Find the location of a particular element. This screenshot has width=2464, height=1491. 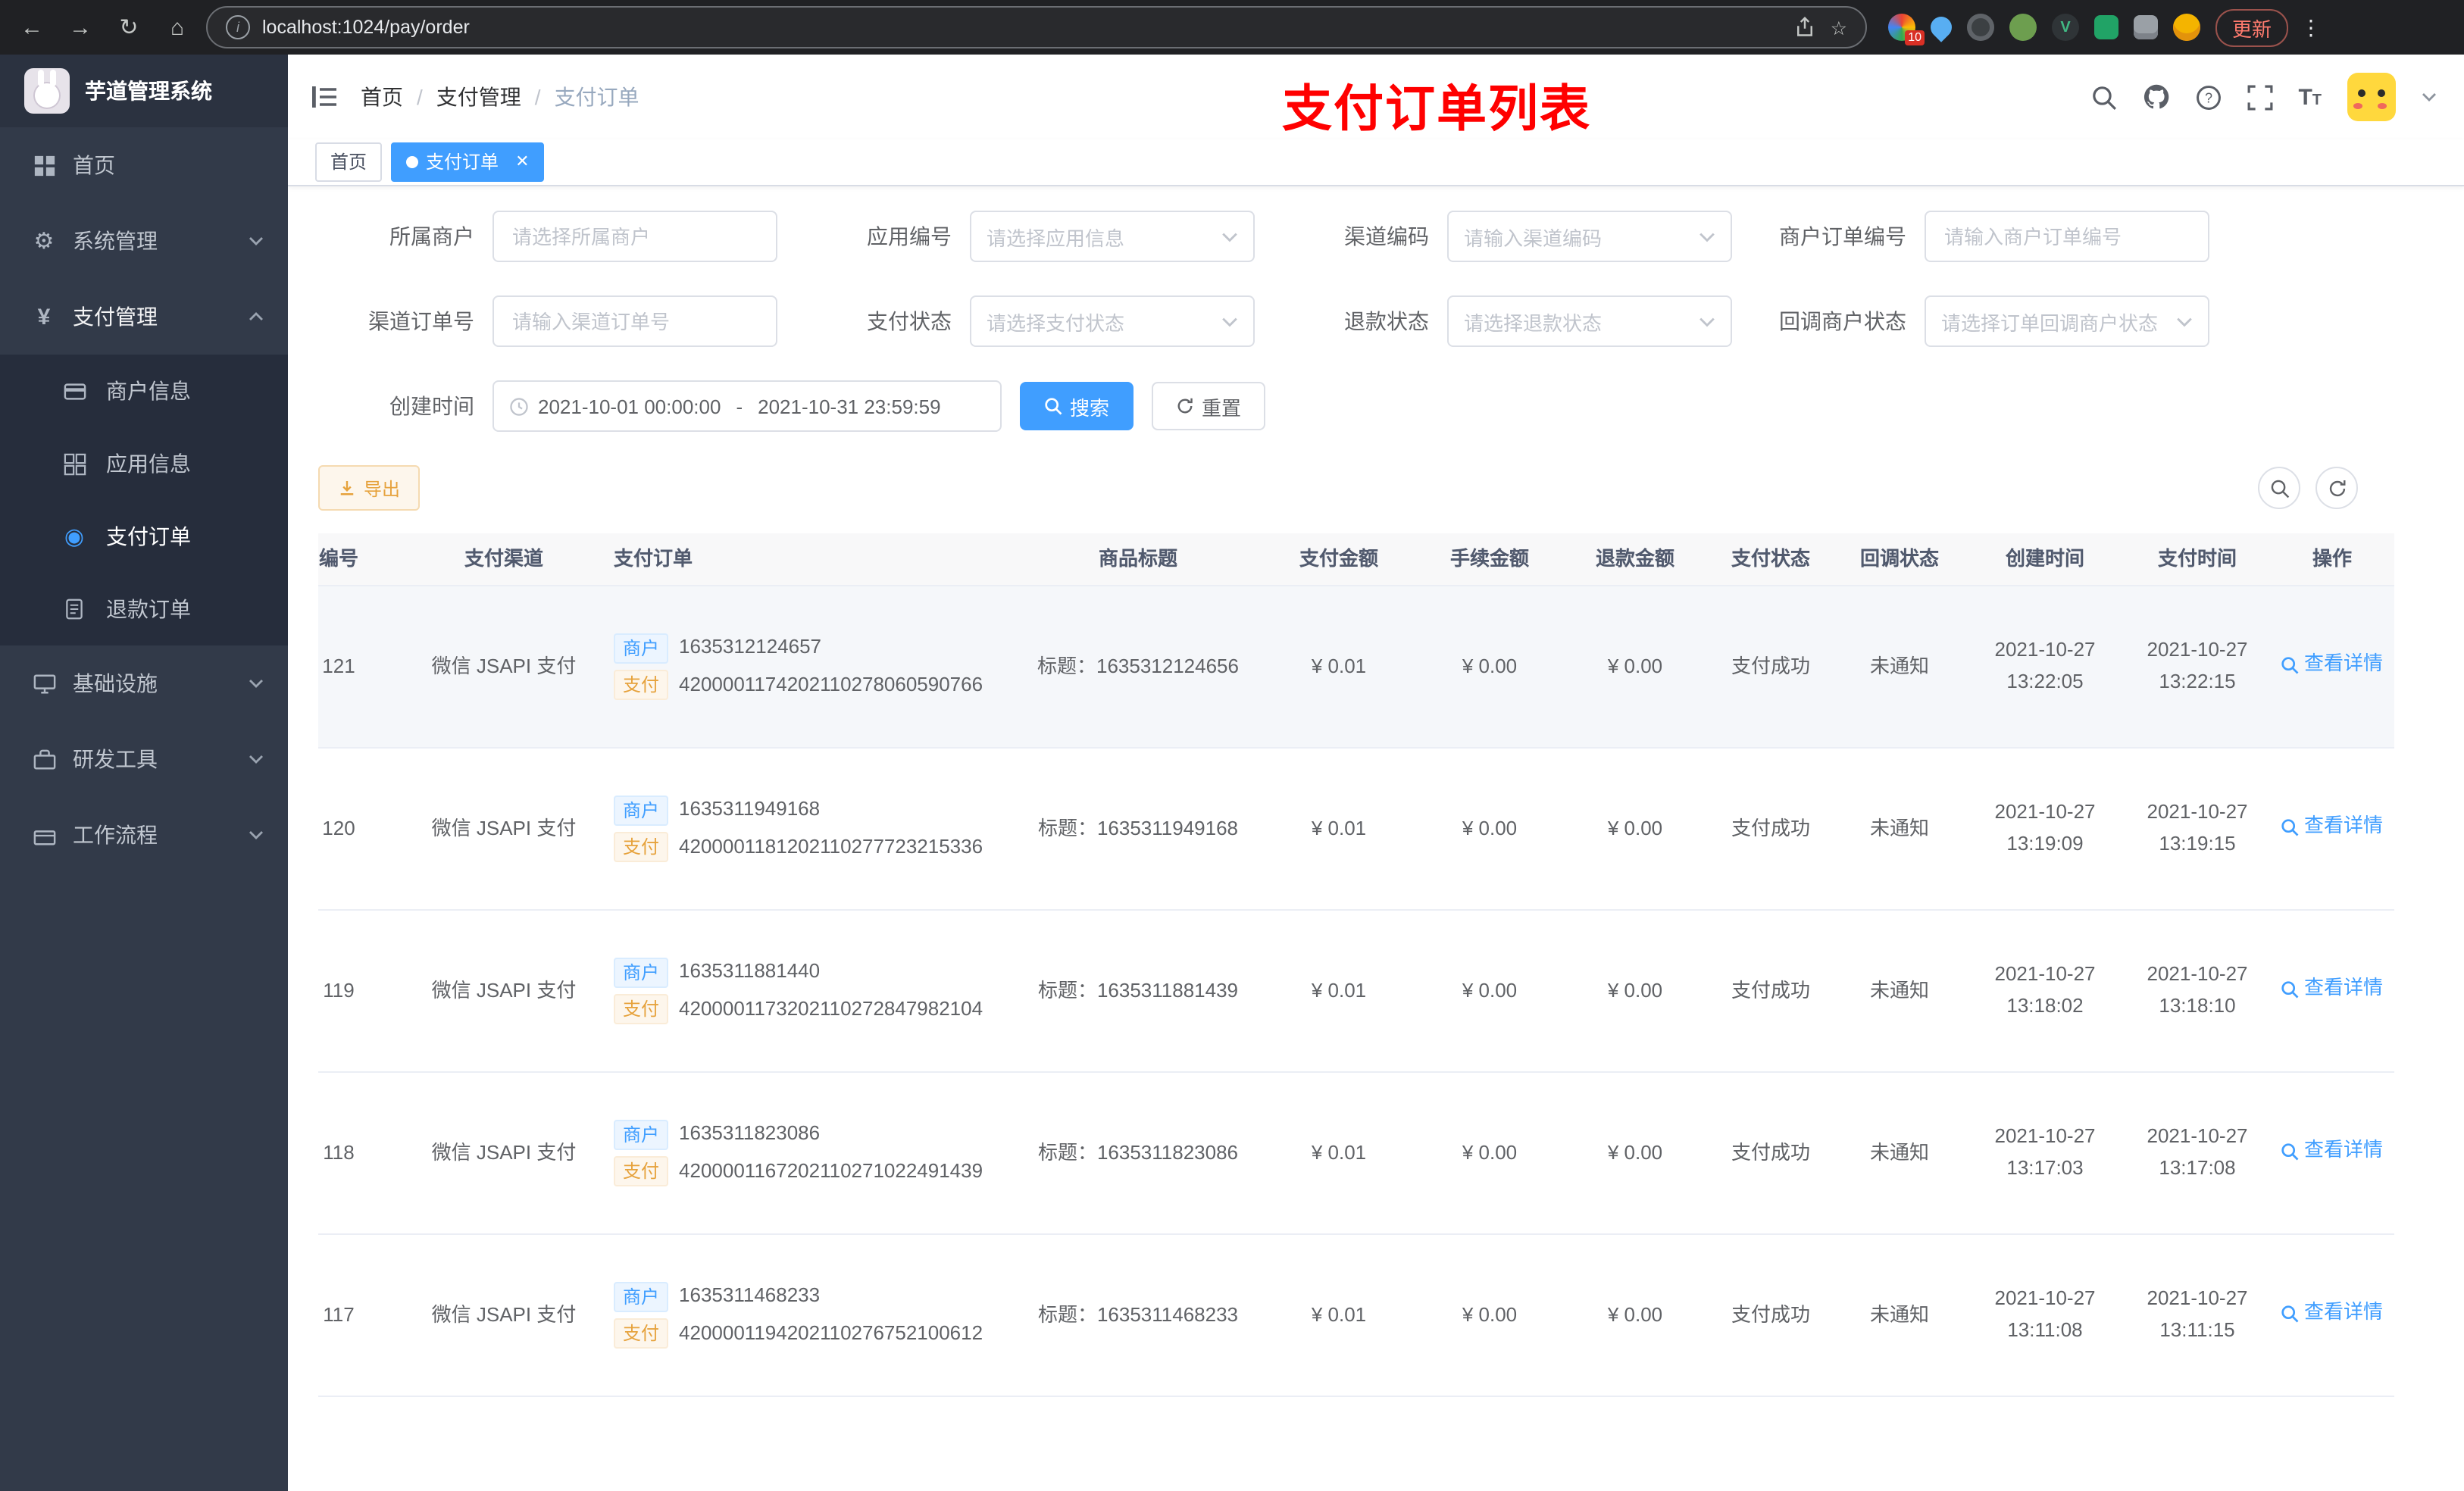

vue-devtools-icon: V is located at coordinates (2065, 27).